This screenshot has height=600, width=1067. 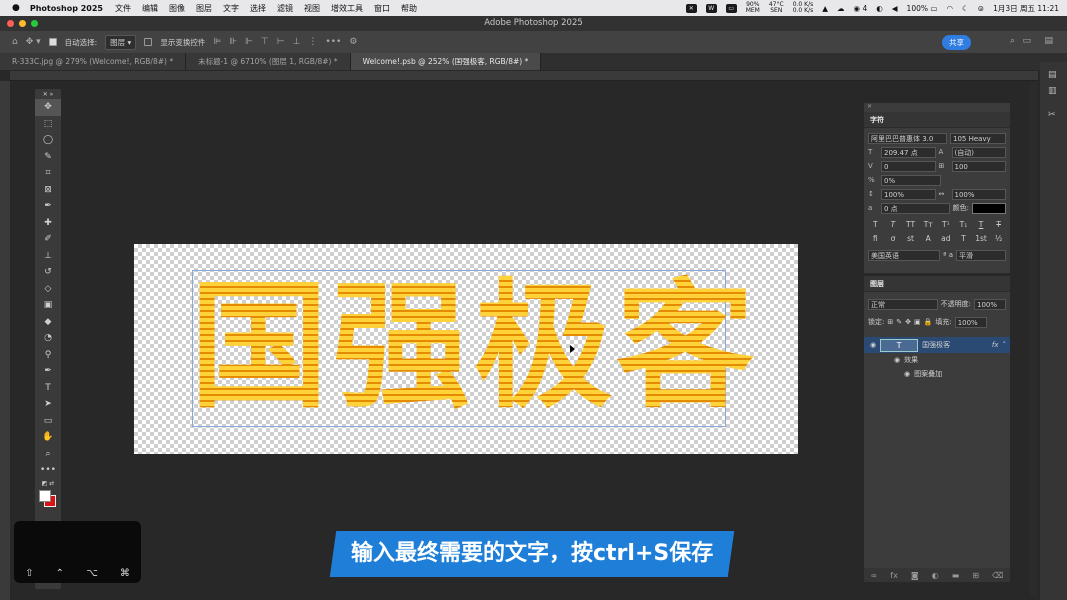 I want to click on moon-icon: ☾, so click(x=965, y=8).